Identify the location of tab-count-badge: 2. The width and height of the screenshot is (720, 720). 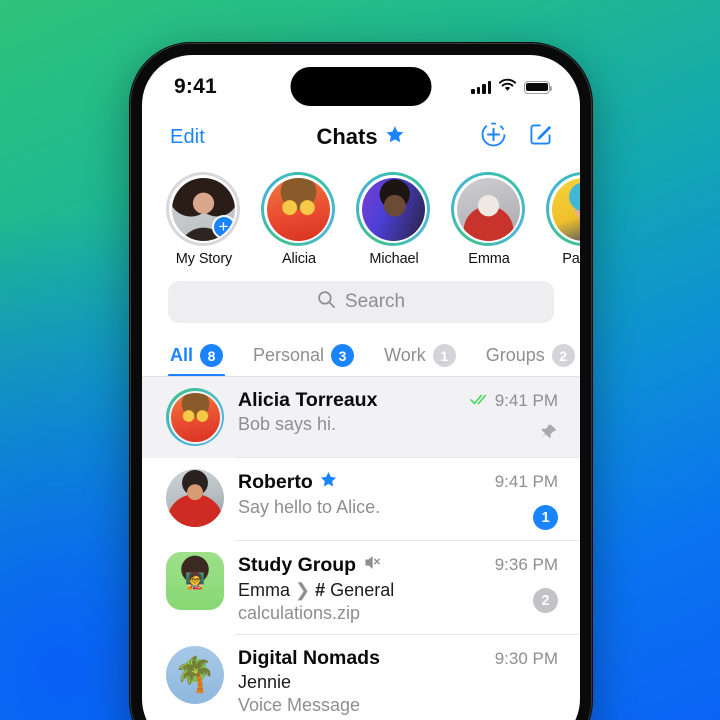
(563, 355).